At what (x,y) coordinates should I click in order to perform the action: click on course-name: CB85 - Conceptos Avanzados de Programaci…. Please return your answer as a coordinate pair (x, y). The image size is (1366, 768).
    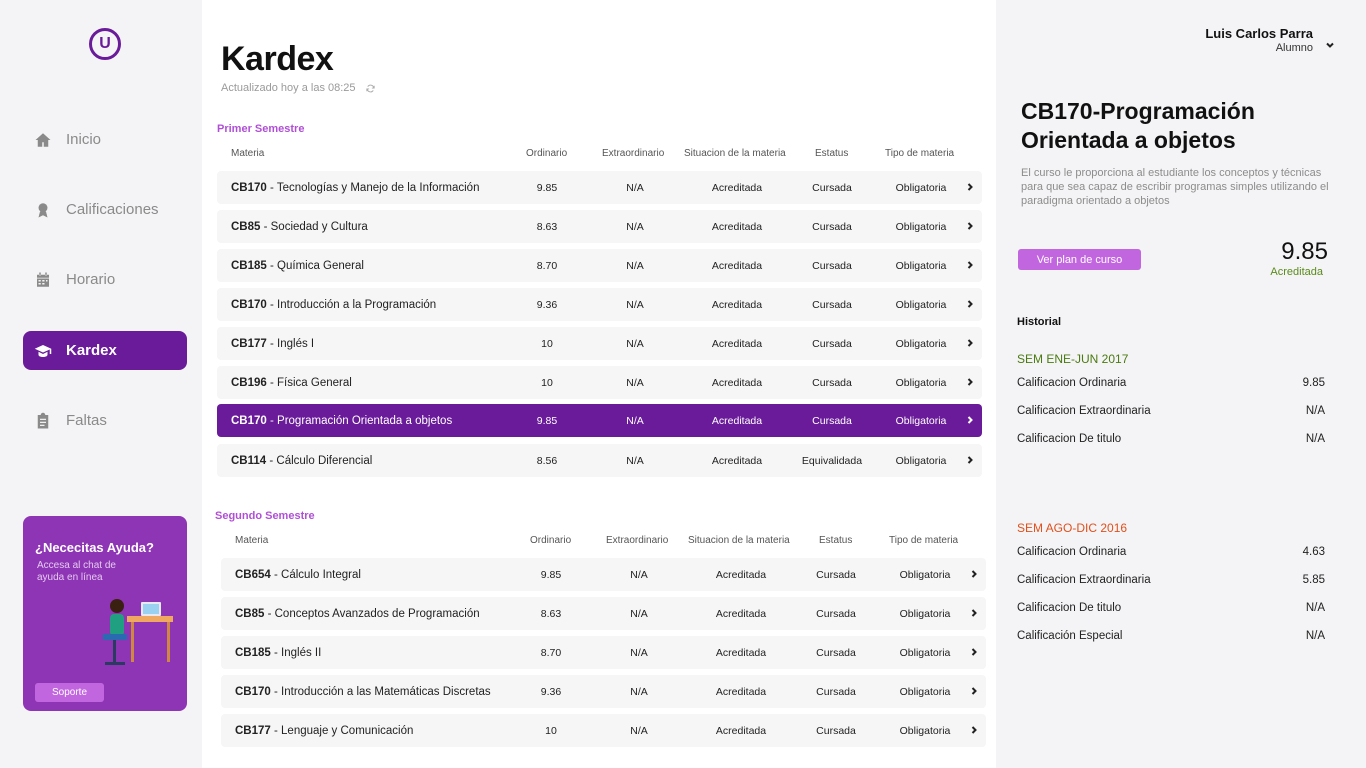
    Looking at the image, I should click on (357, 614).